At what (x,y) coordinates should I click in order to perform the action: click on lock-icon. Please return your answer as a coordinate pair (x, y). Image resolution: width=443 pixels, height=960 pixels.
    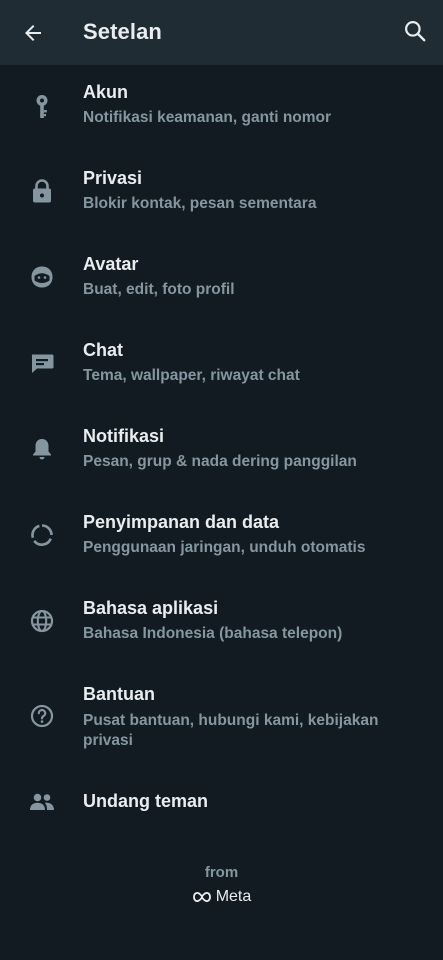
    Looking at the image, I should click on (42, 191).